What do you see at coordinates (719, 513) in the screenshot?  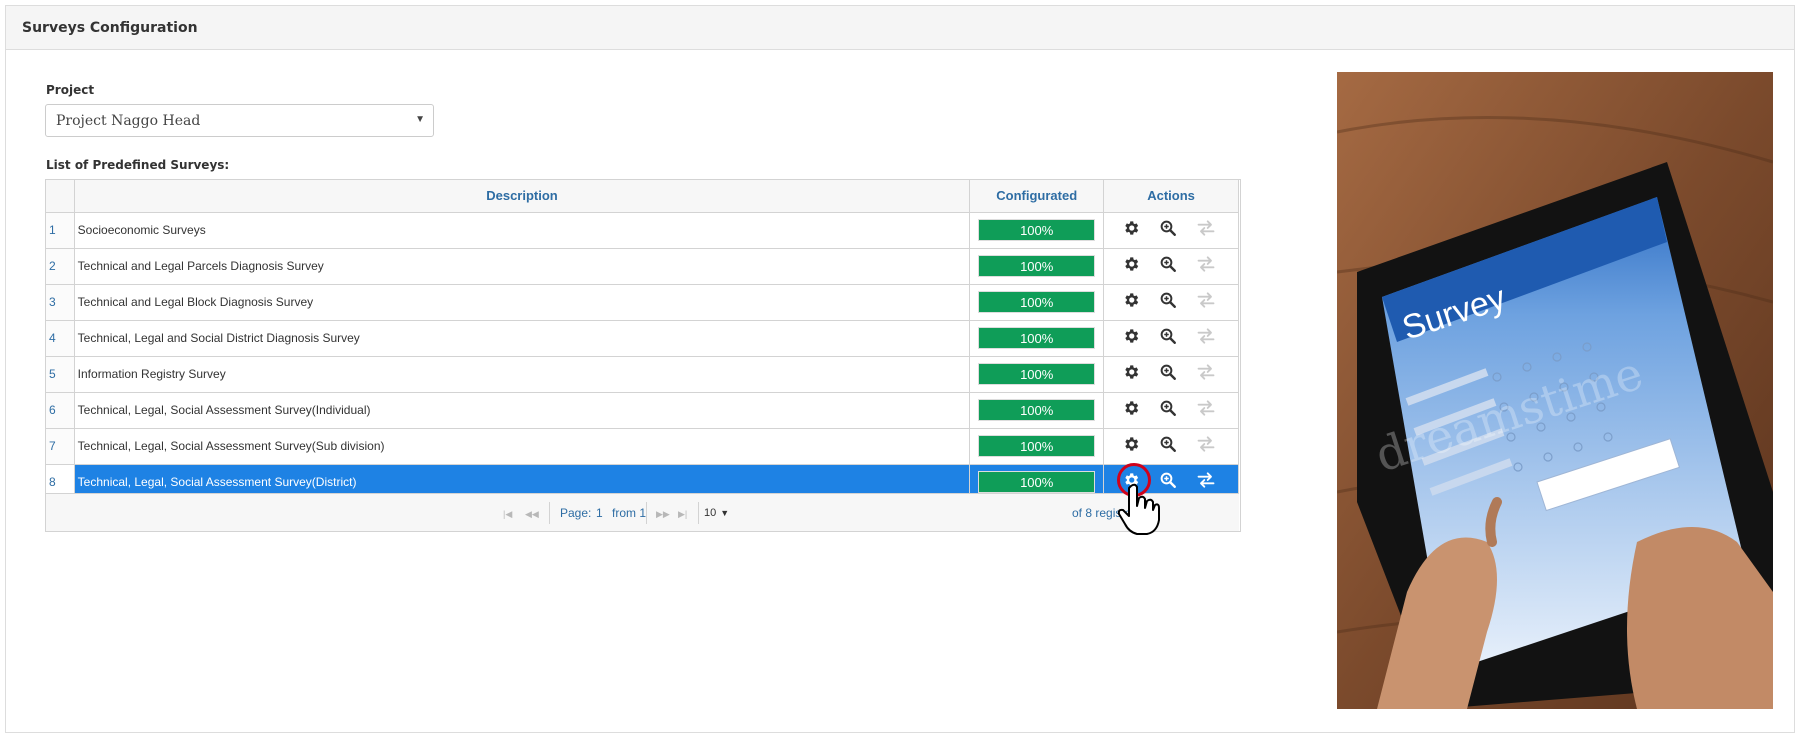 I see `page-size-select: 10 ▼` at bounding box center [719, 513].